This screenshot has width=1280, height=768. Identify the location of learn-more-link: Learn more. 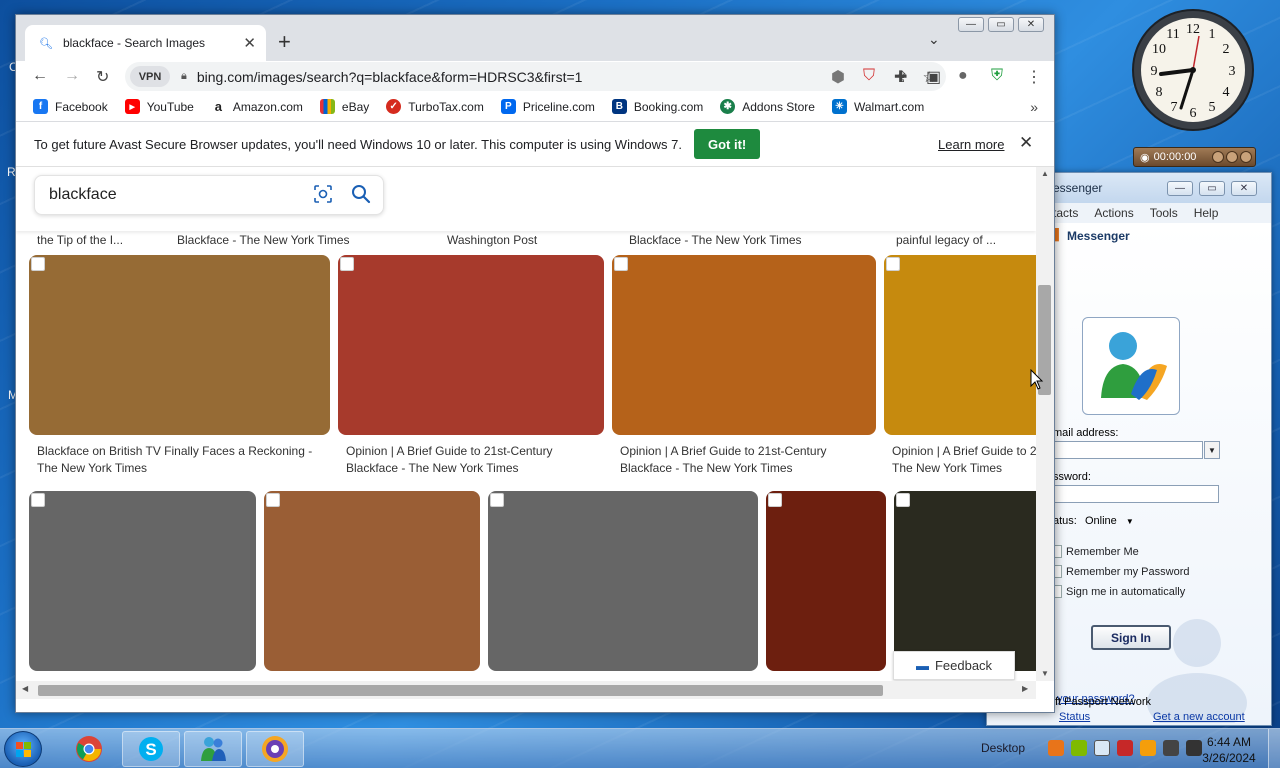
(971, 144).